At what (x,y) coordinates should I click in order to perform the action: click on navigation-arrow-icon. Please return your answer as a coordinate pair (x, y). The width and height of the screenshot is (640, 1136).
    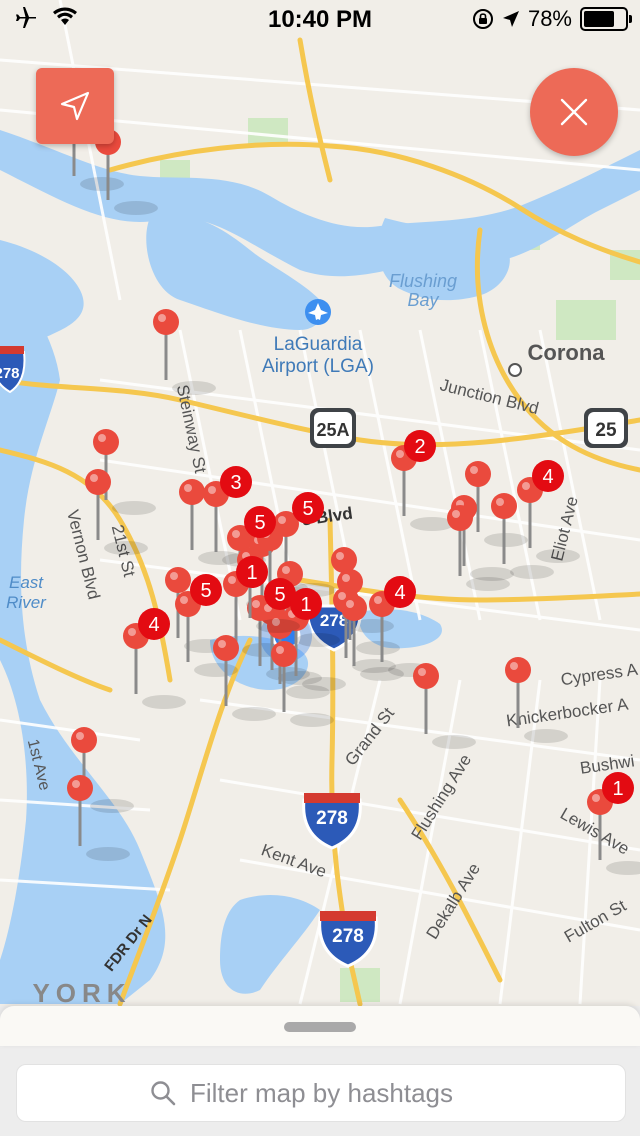
    Looking at the image, I should click on (75, 106).